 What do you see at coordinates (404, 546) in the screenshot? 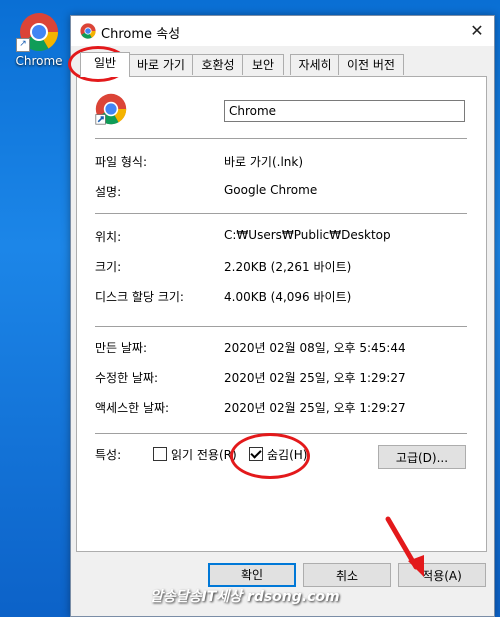
I see `red-arrow-icon` at bounding box center [404, 546].